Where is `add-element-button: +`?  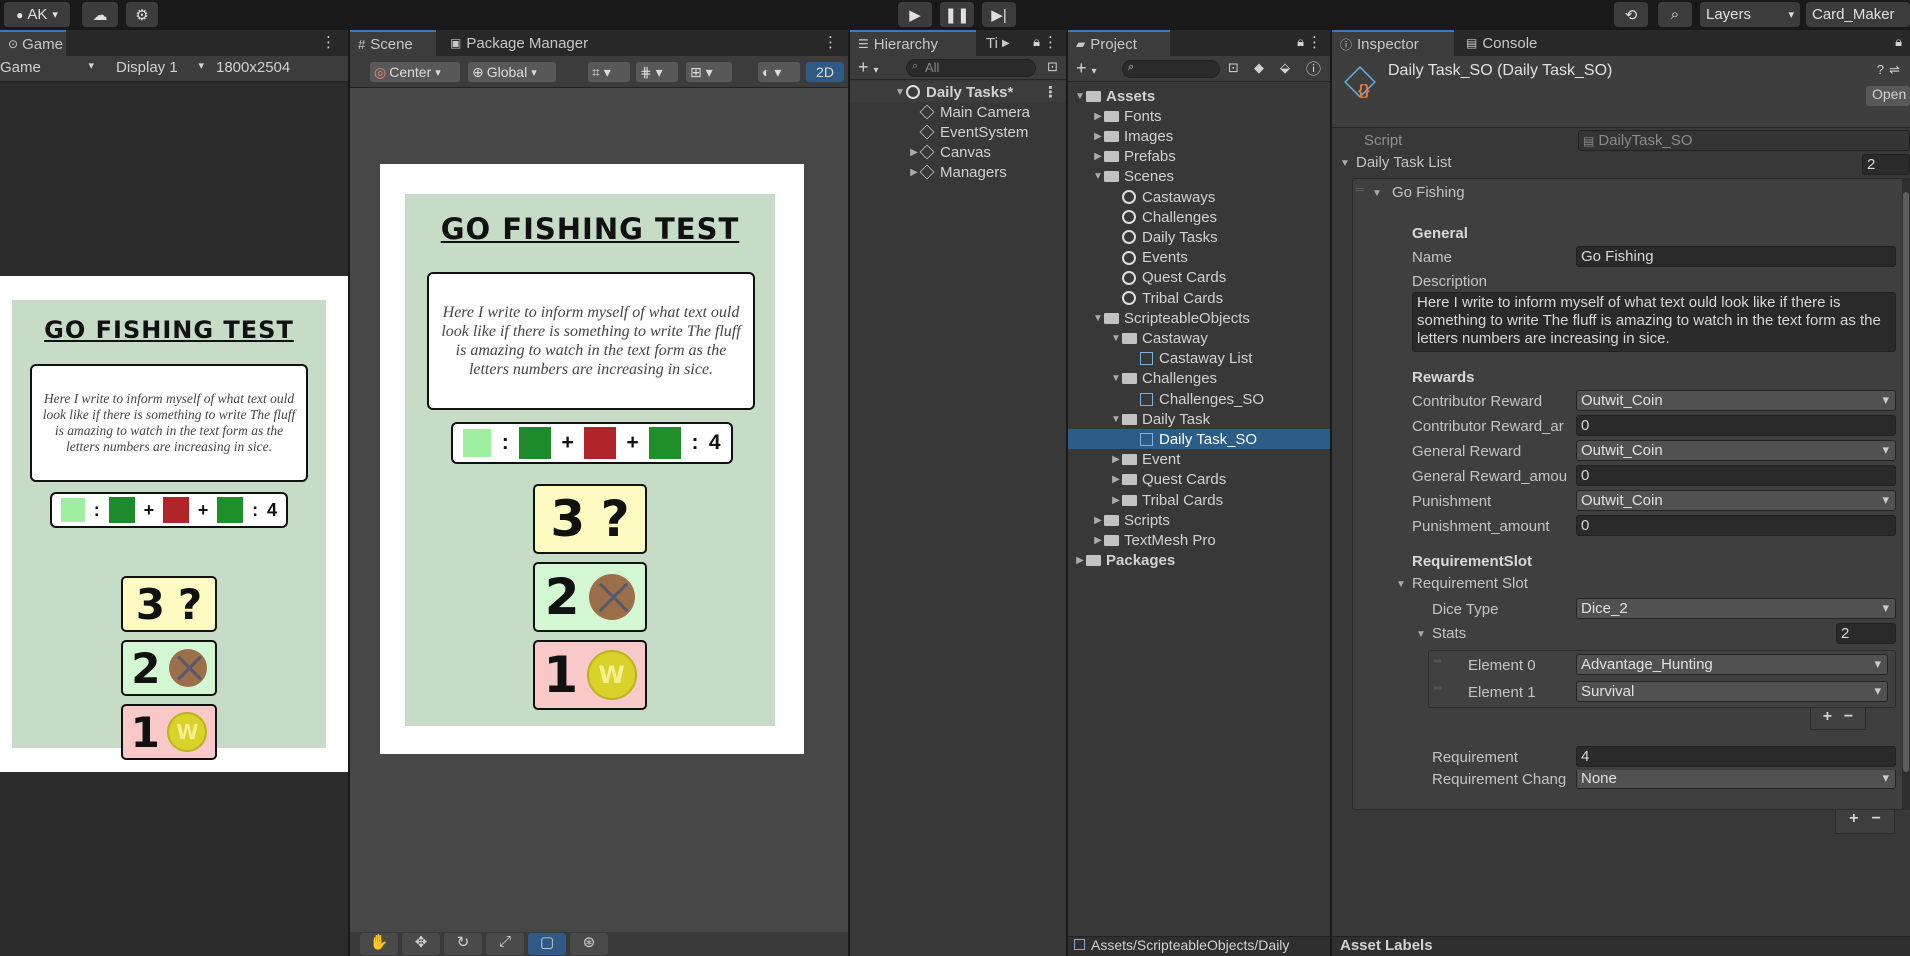 add-element-button: + is located at coordinates (1853, 821).